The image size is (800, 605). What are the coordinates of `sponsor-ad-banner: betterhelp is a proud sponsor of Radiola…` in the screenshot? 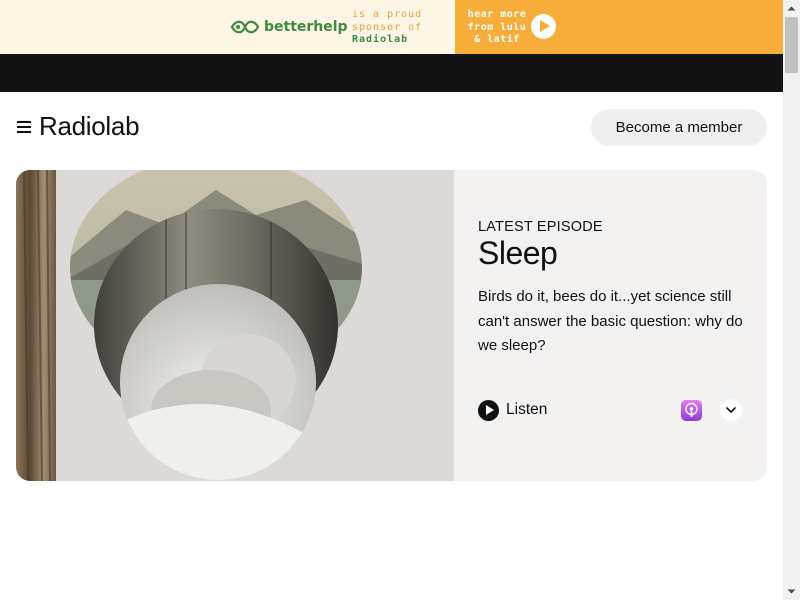 It's located at (391, 27).